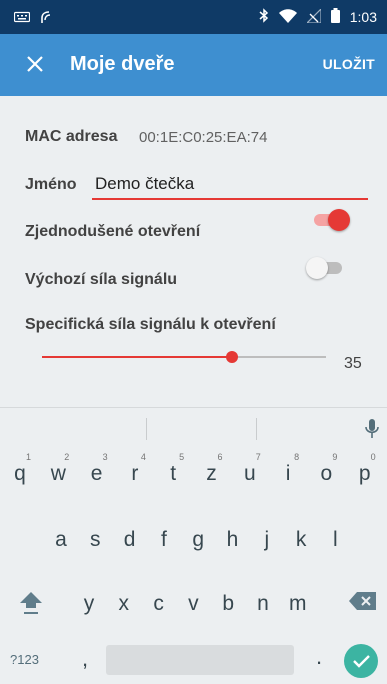 This screenshot has height=684, width=387. I want to click on keyboard-key: w2, so click(58, 471).